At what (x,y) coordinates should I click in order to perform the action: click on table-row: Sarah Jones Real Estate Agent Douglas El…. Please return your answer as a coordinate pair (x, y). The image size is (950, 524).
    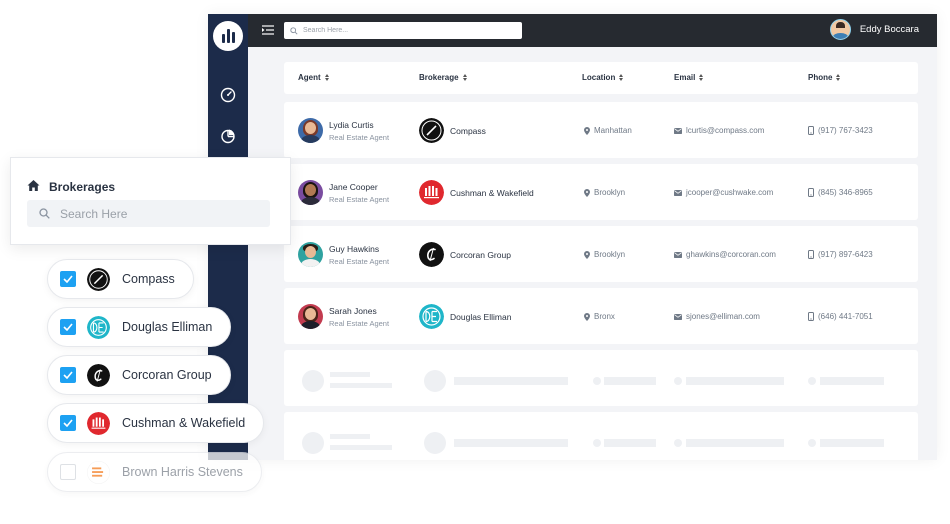
    Looking at the image, I should click on (601, 316).